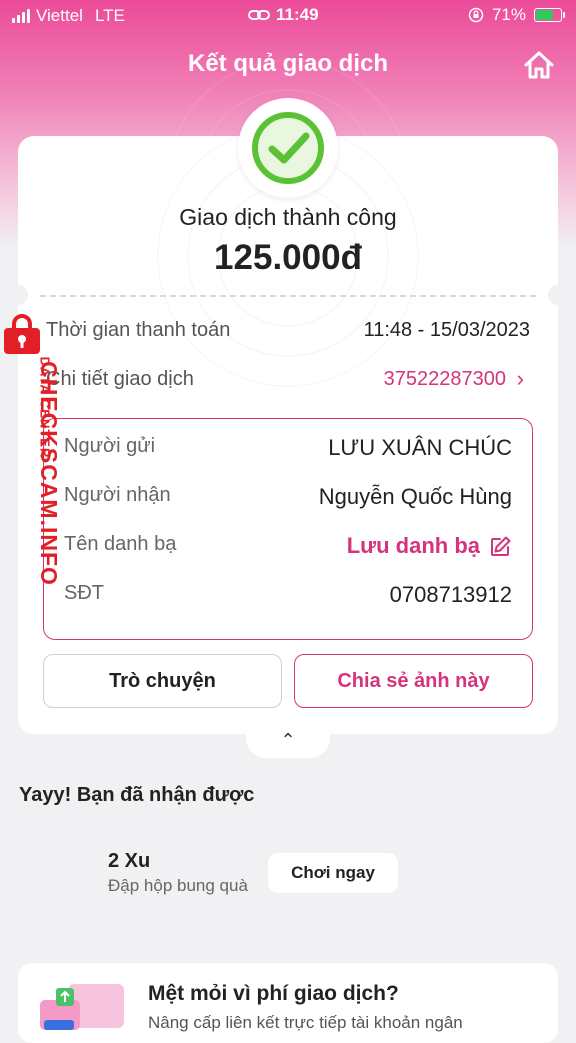  Describe the element at coordinates (288, 257) in the screenshot. I see `transaction-amount: 125.000đ` at that location.